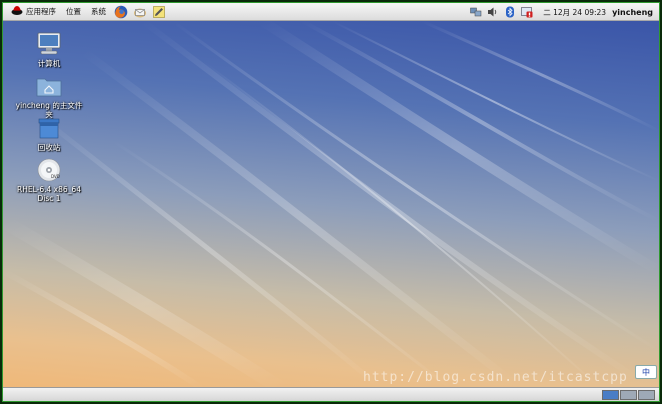 This screenshot has height=404, width=662. What do you see at coordinates (49, 128) in the screenshot?
I see `trash-icon` at bounding box center [49, 128].